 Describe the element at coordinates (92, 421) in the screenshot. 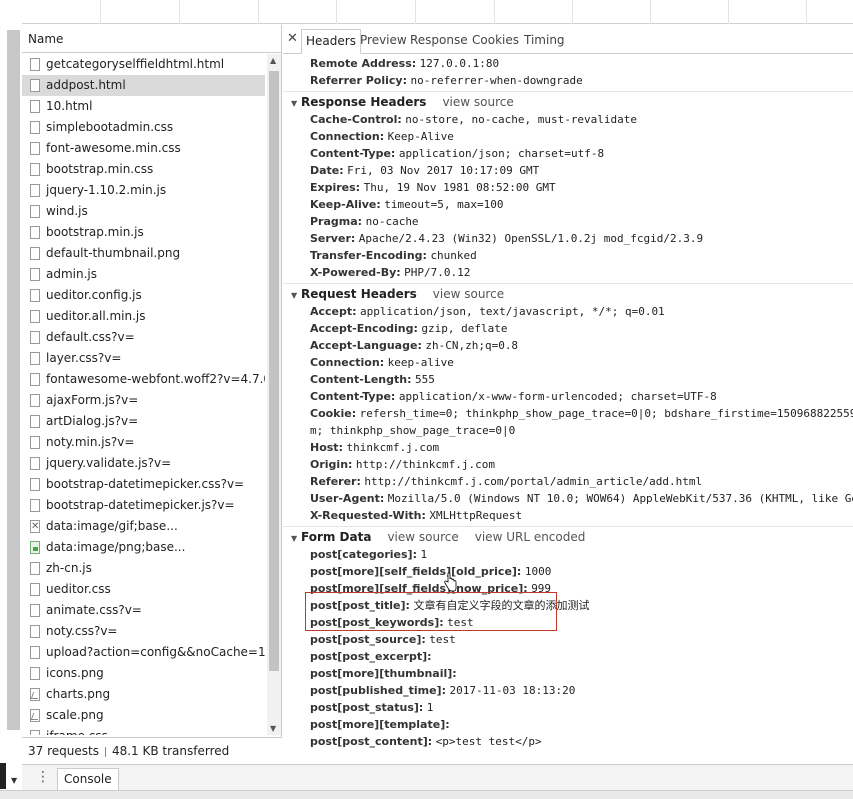

I see `request-name: artDialog.js?v=` at that location.